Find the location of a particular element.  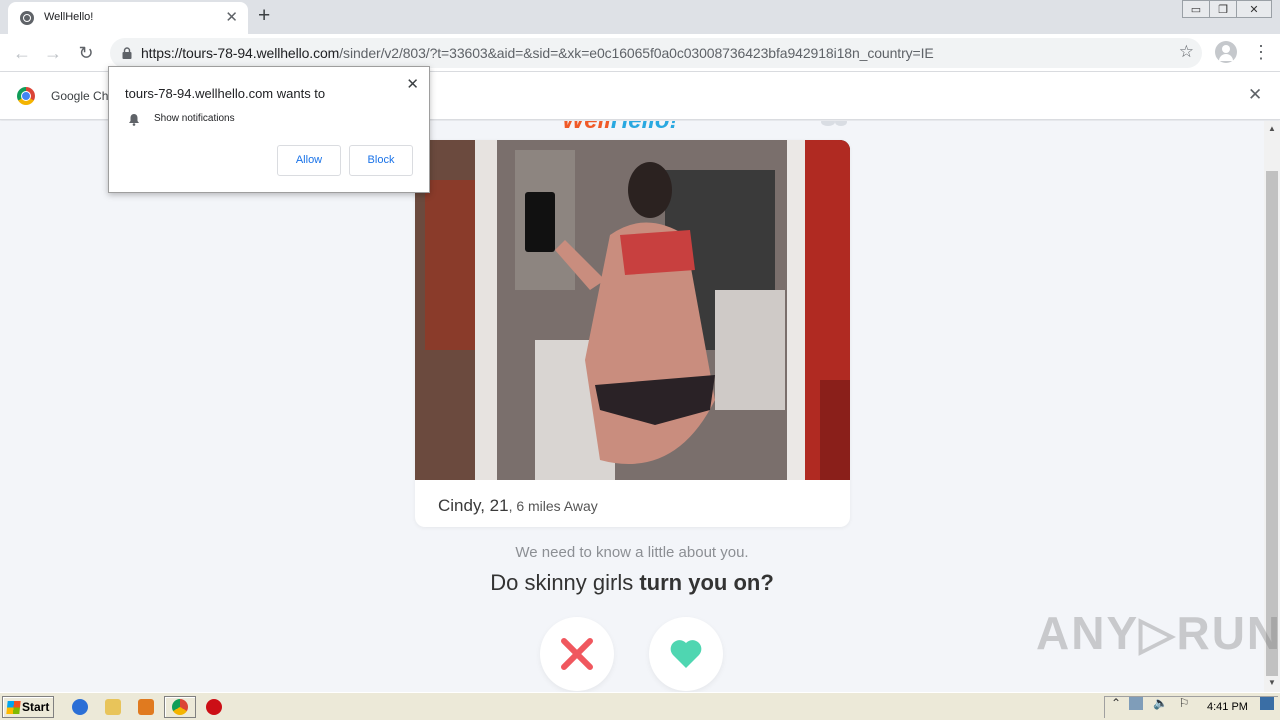

menu-icon: ⋮ is located at coordinates (1261, 52).